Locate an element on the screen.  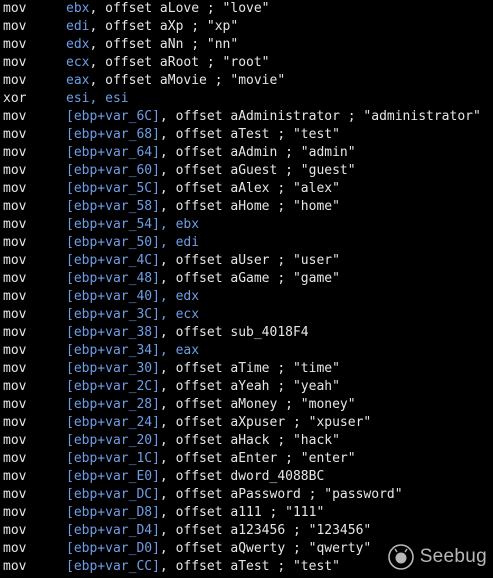
operand-rest: , offset sub_4018F4 is located at coordinates (234, 332).